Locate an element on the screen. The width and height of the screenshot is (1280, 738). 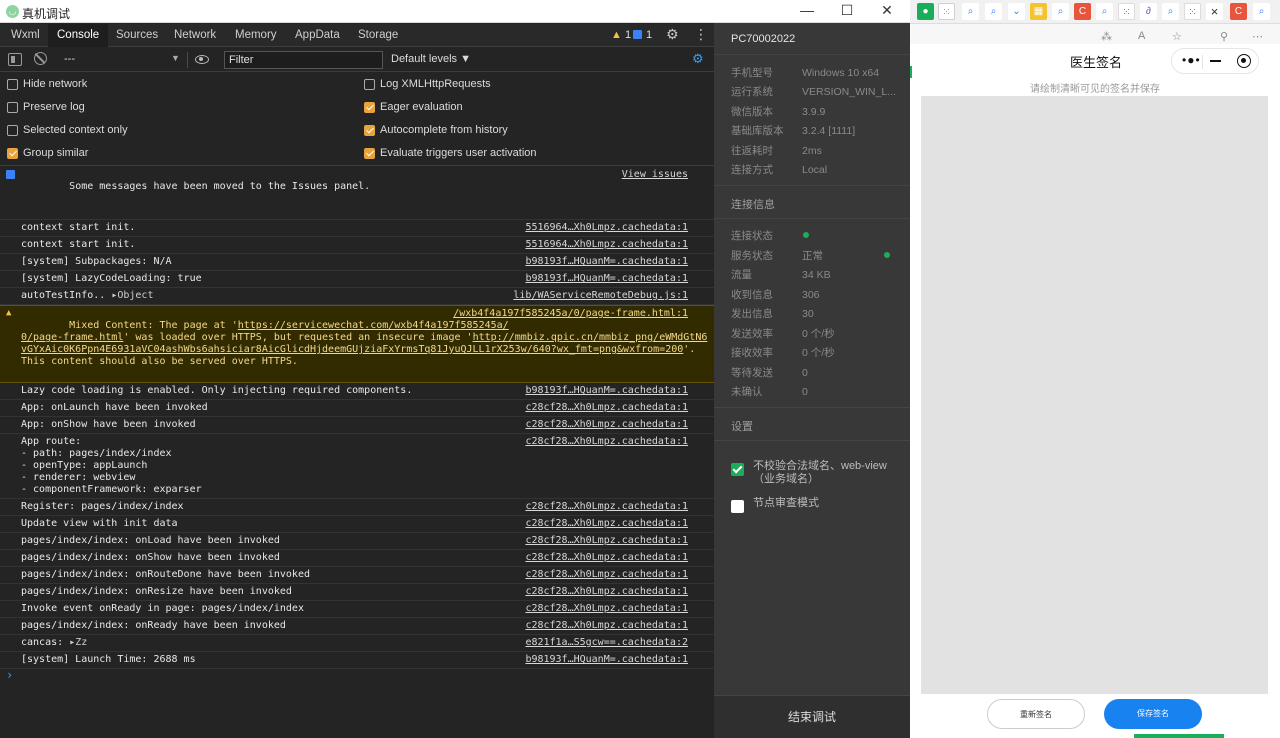
link-tab-icon: ∂ is located at coordinates (1148, 11).